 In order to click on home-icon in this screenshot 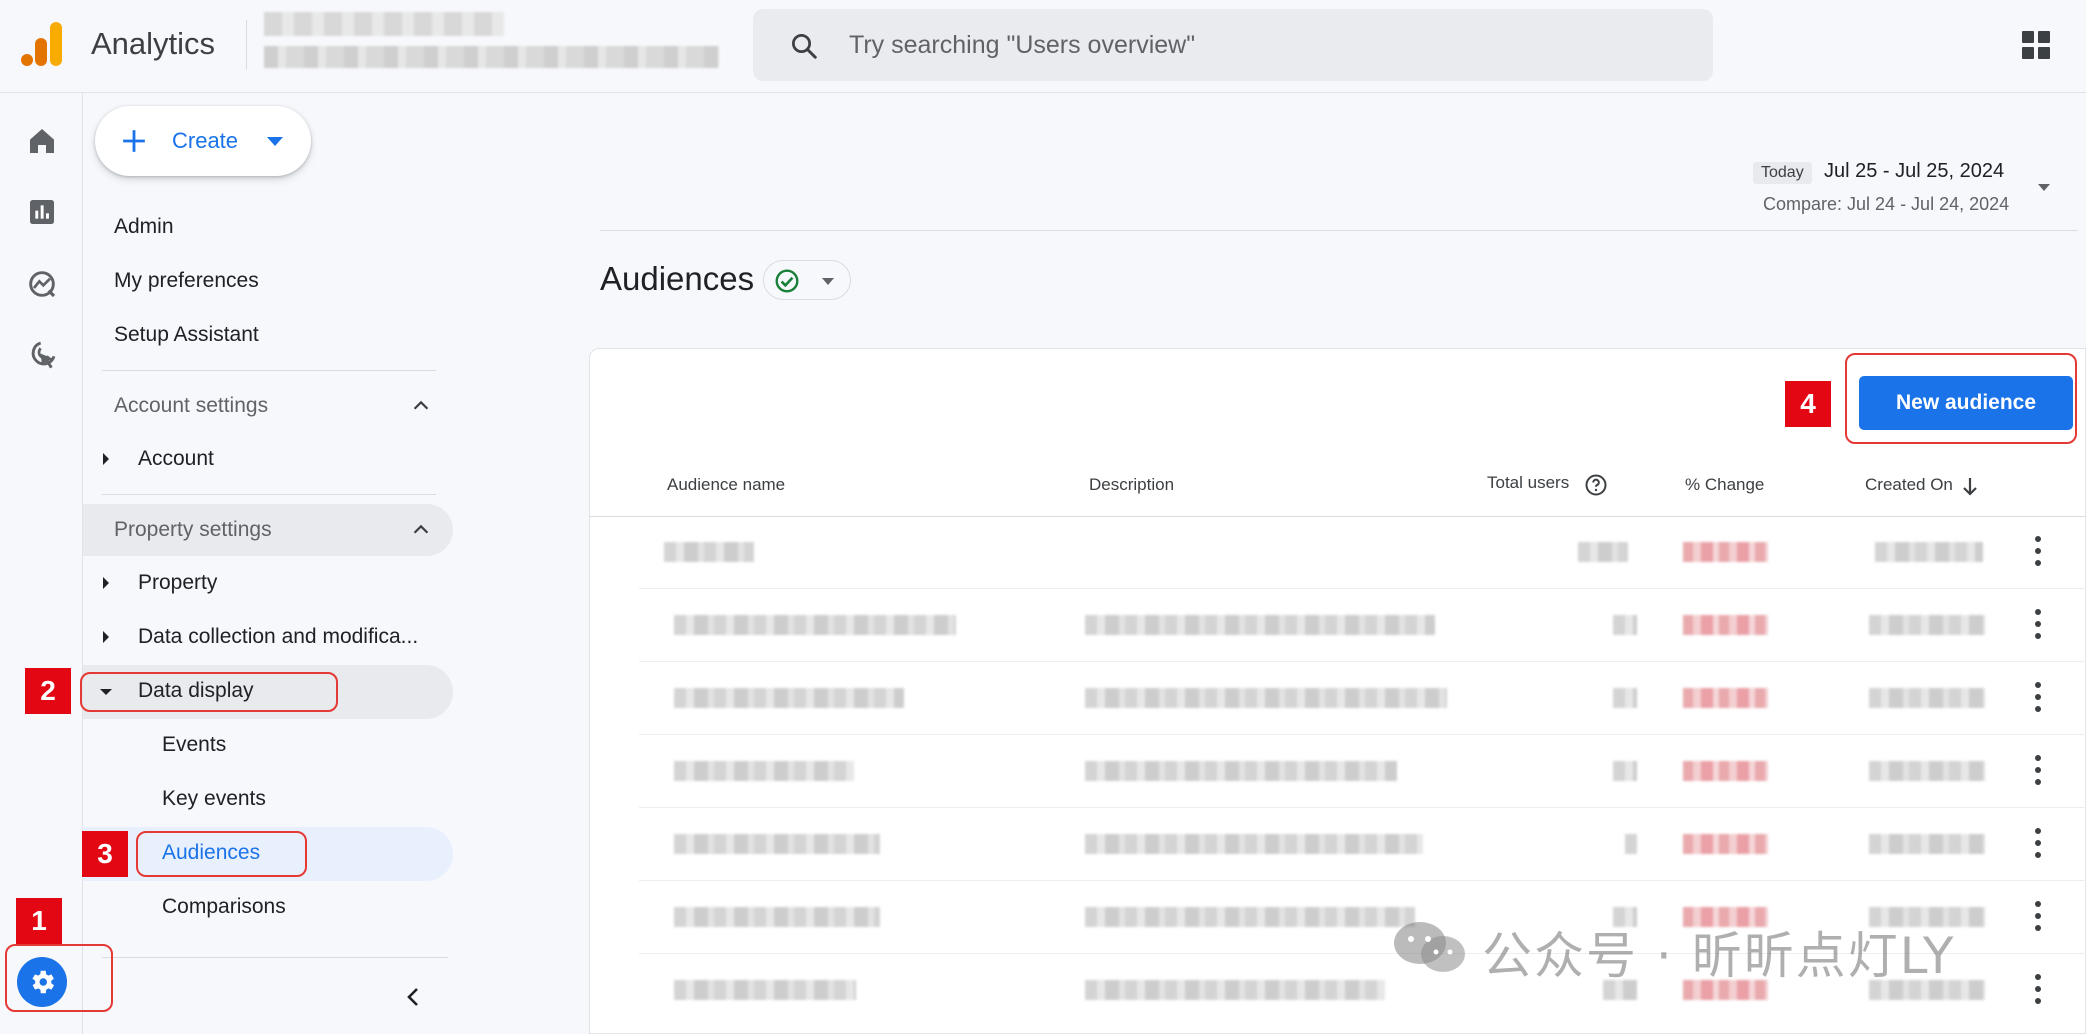, I will do `click(42, 141)`.